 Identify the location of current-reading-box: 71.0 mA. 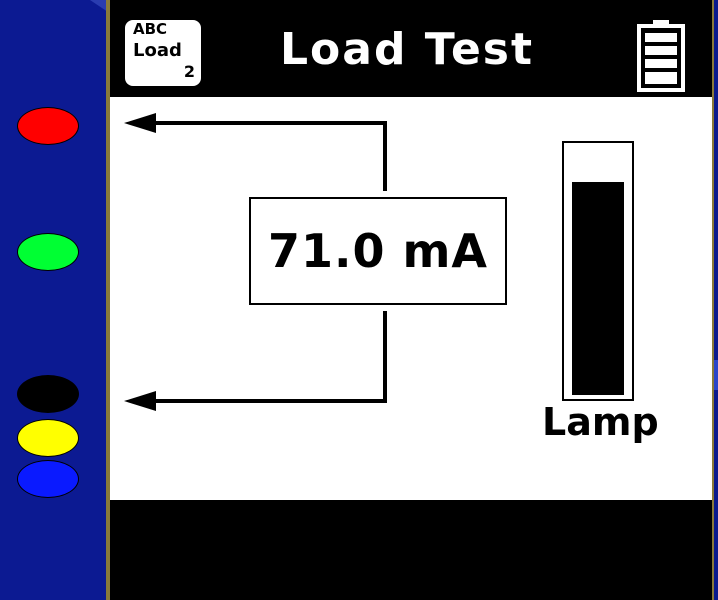
(378, 251).